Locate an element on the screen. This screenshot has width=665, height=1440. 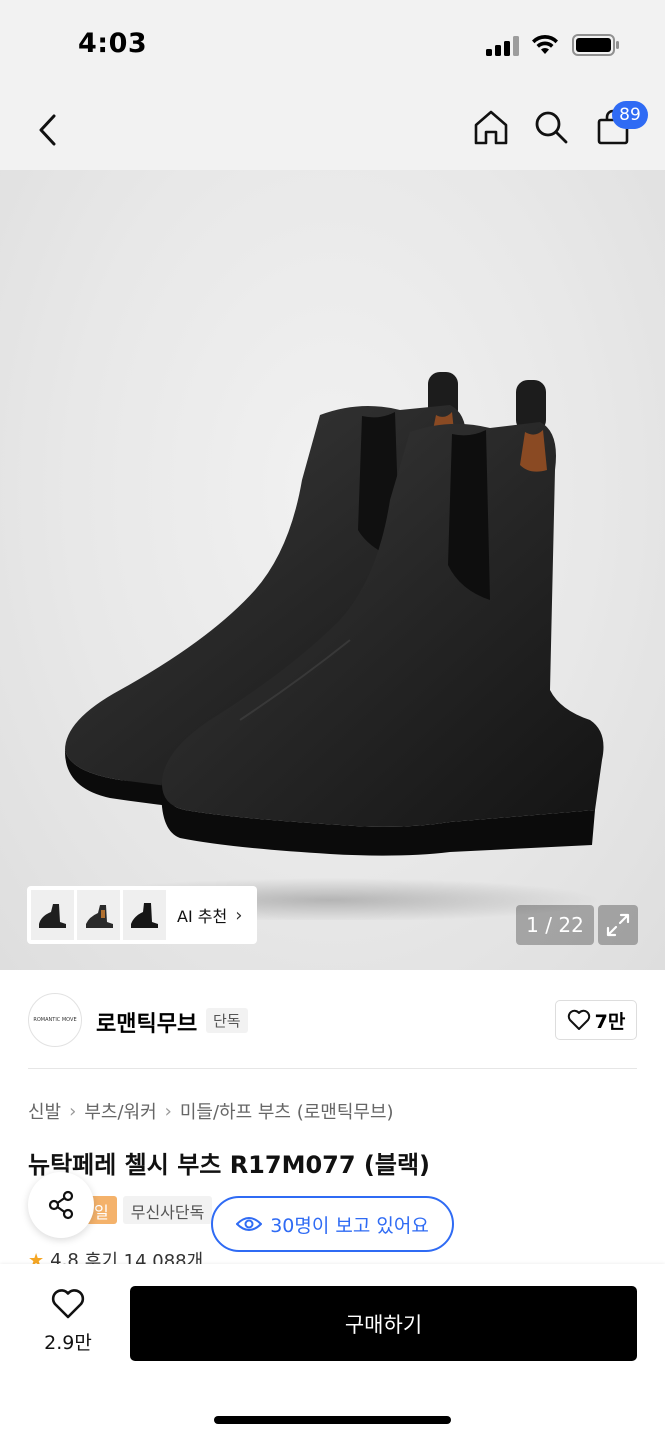
brand-name: 로맨틱무브 is located at coordinates (146, 1022).